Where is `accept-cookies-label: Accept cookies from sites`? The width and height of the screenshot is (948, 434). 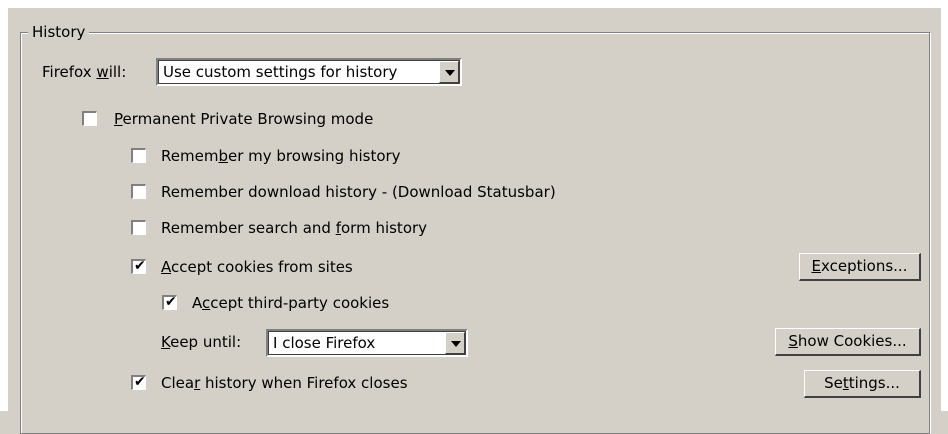 accept-cookies-label: Accept cookies from sites is located at coordinates (257, 267).